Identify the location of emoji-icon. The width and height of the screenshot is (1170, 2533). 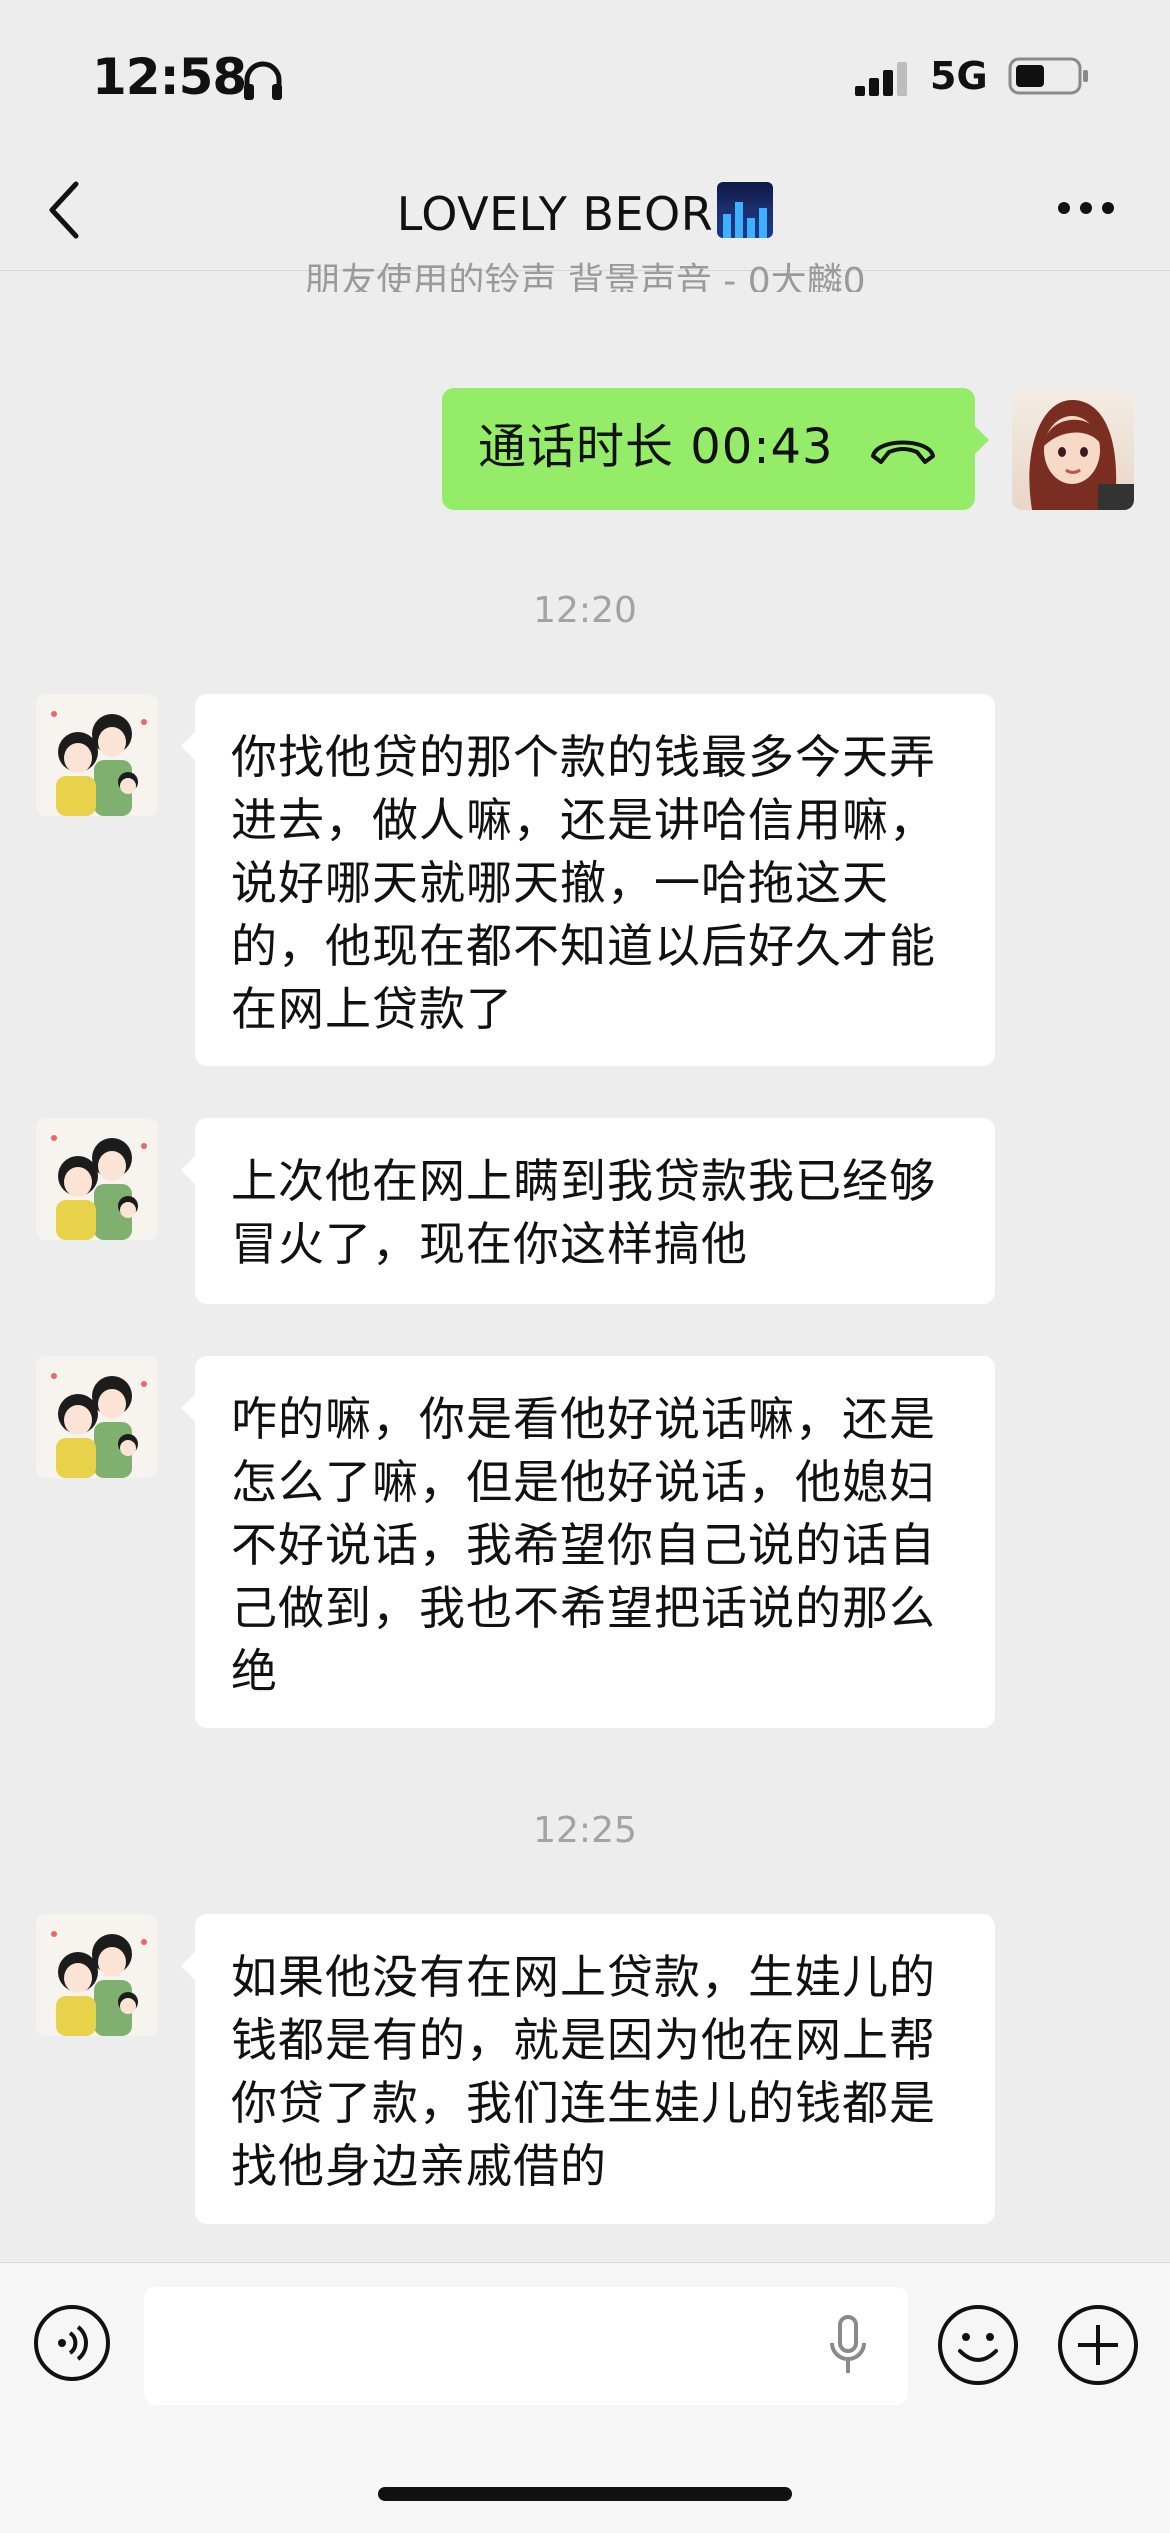
(978, 2345).